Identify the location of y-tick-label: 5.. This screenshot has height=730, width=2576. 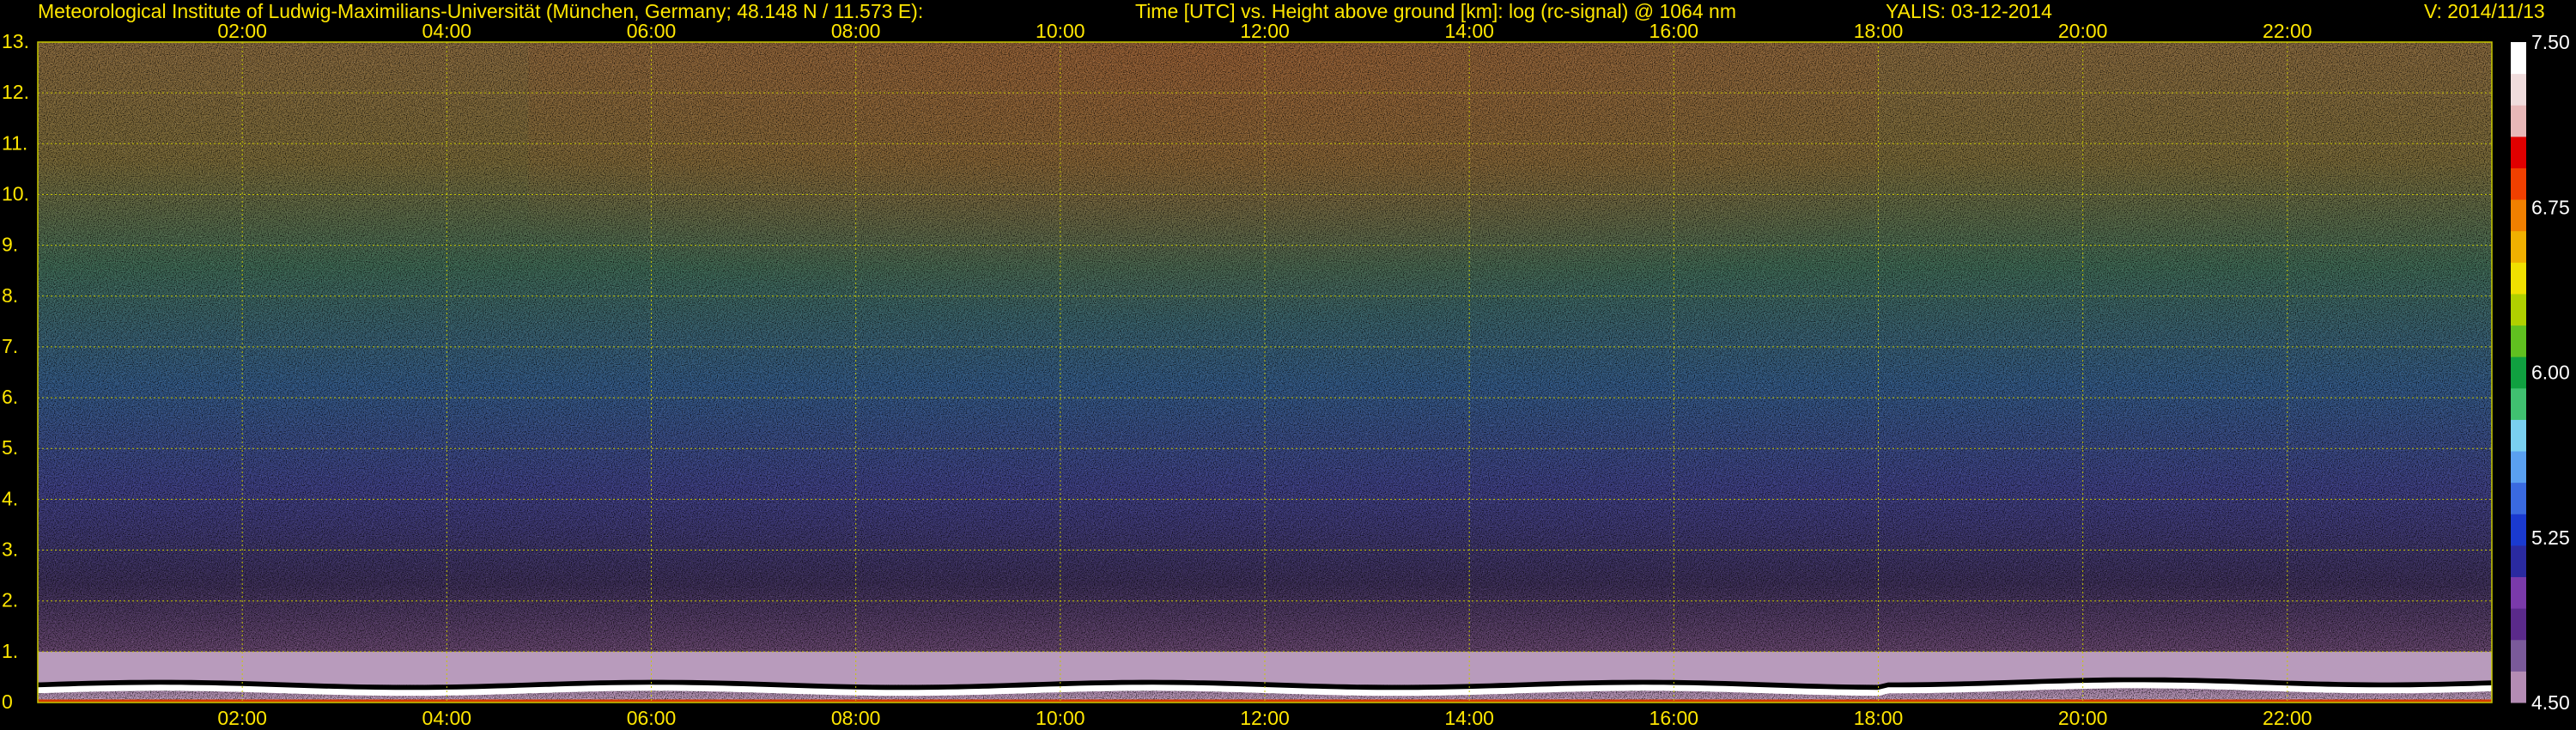
(10, 447).